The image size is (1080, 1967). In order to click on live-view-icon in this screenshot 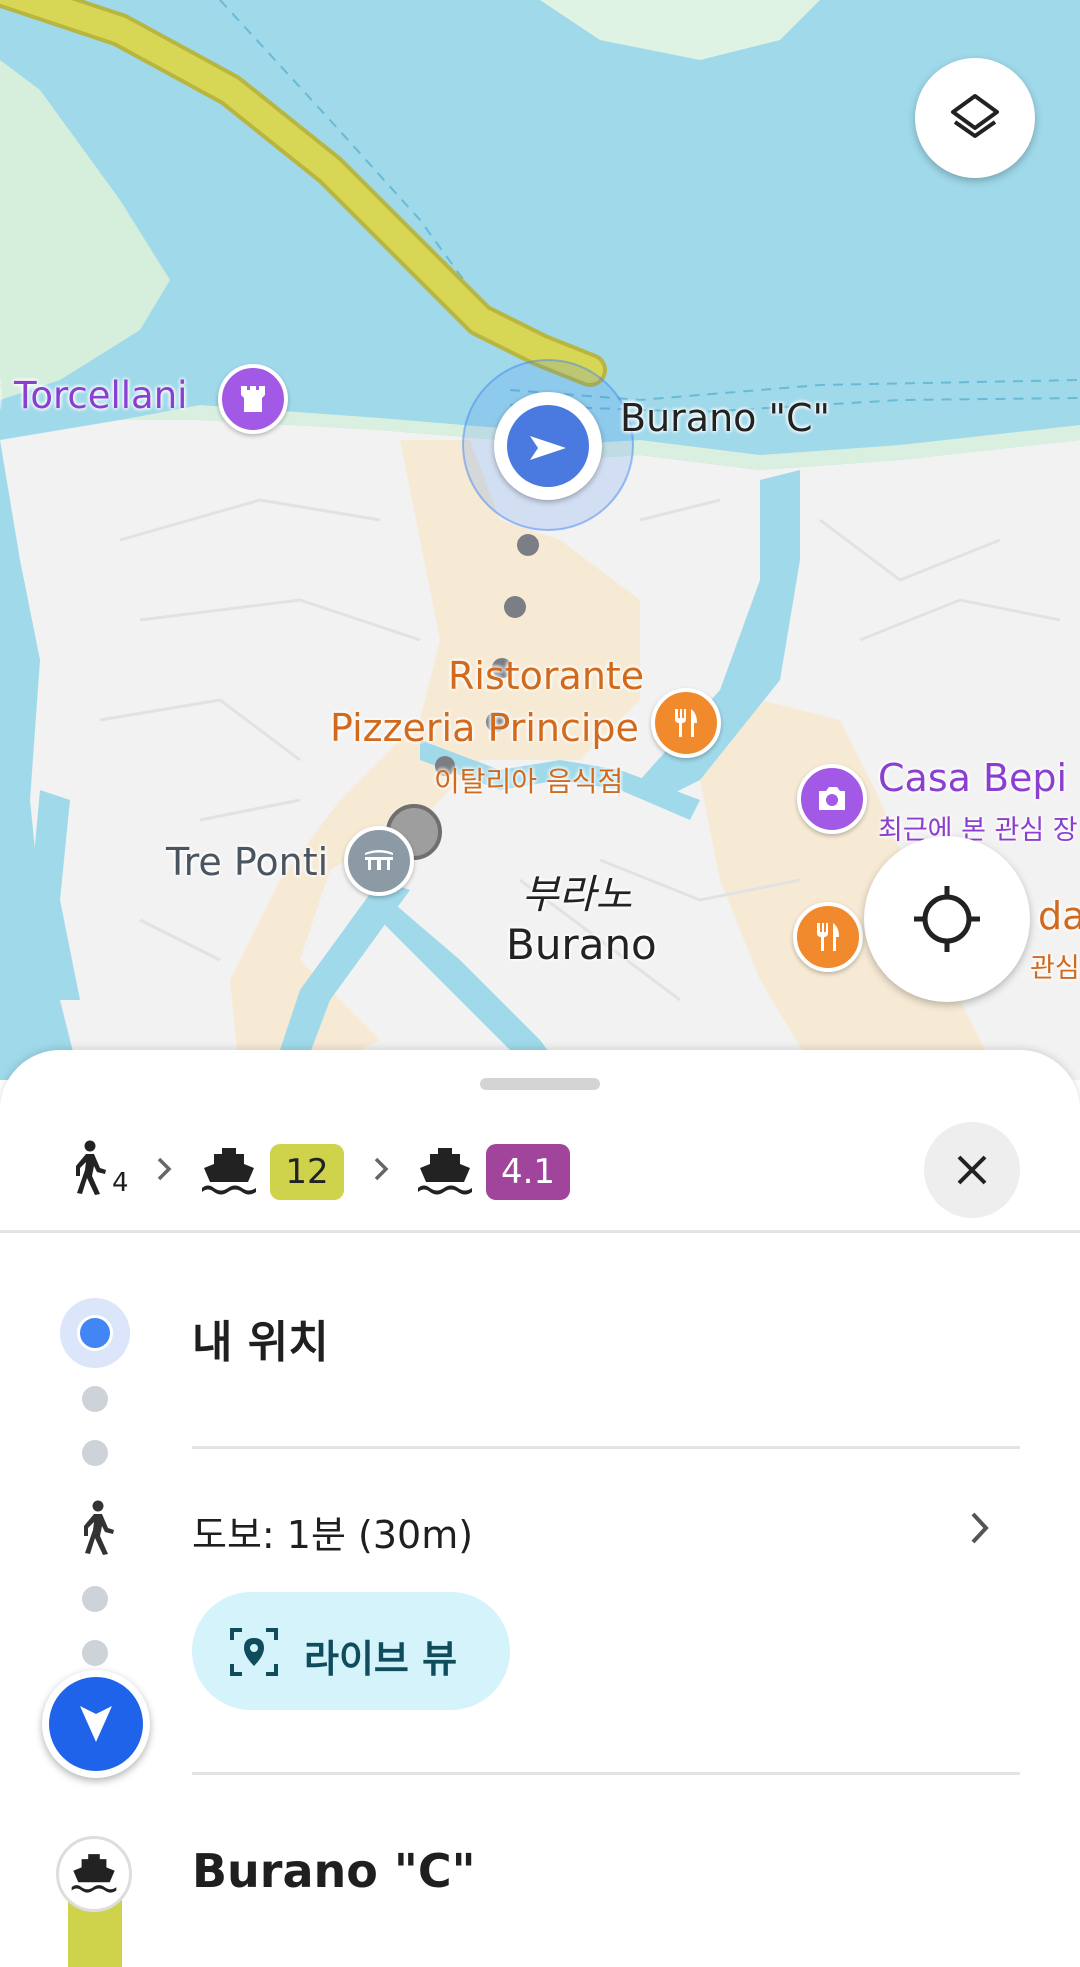, I will do `click(254, 1652)`.